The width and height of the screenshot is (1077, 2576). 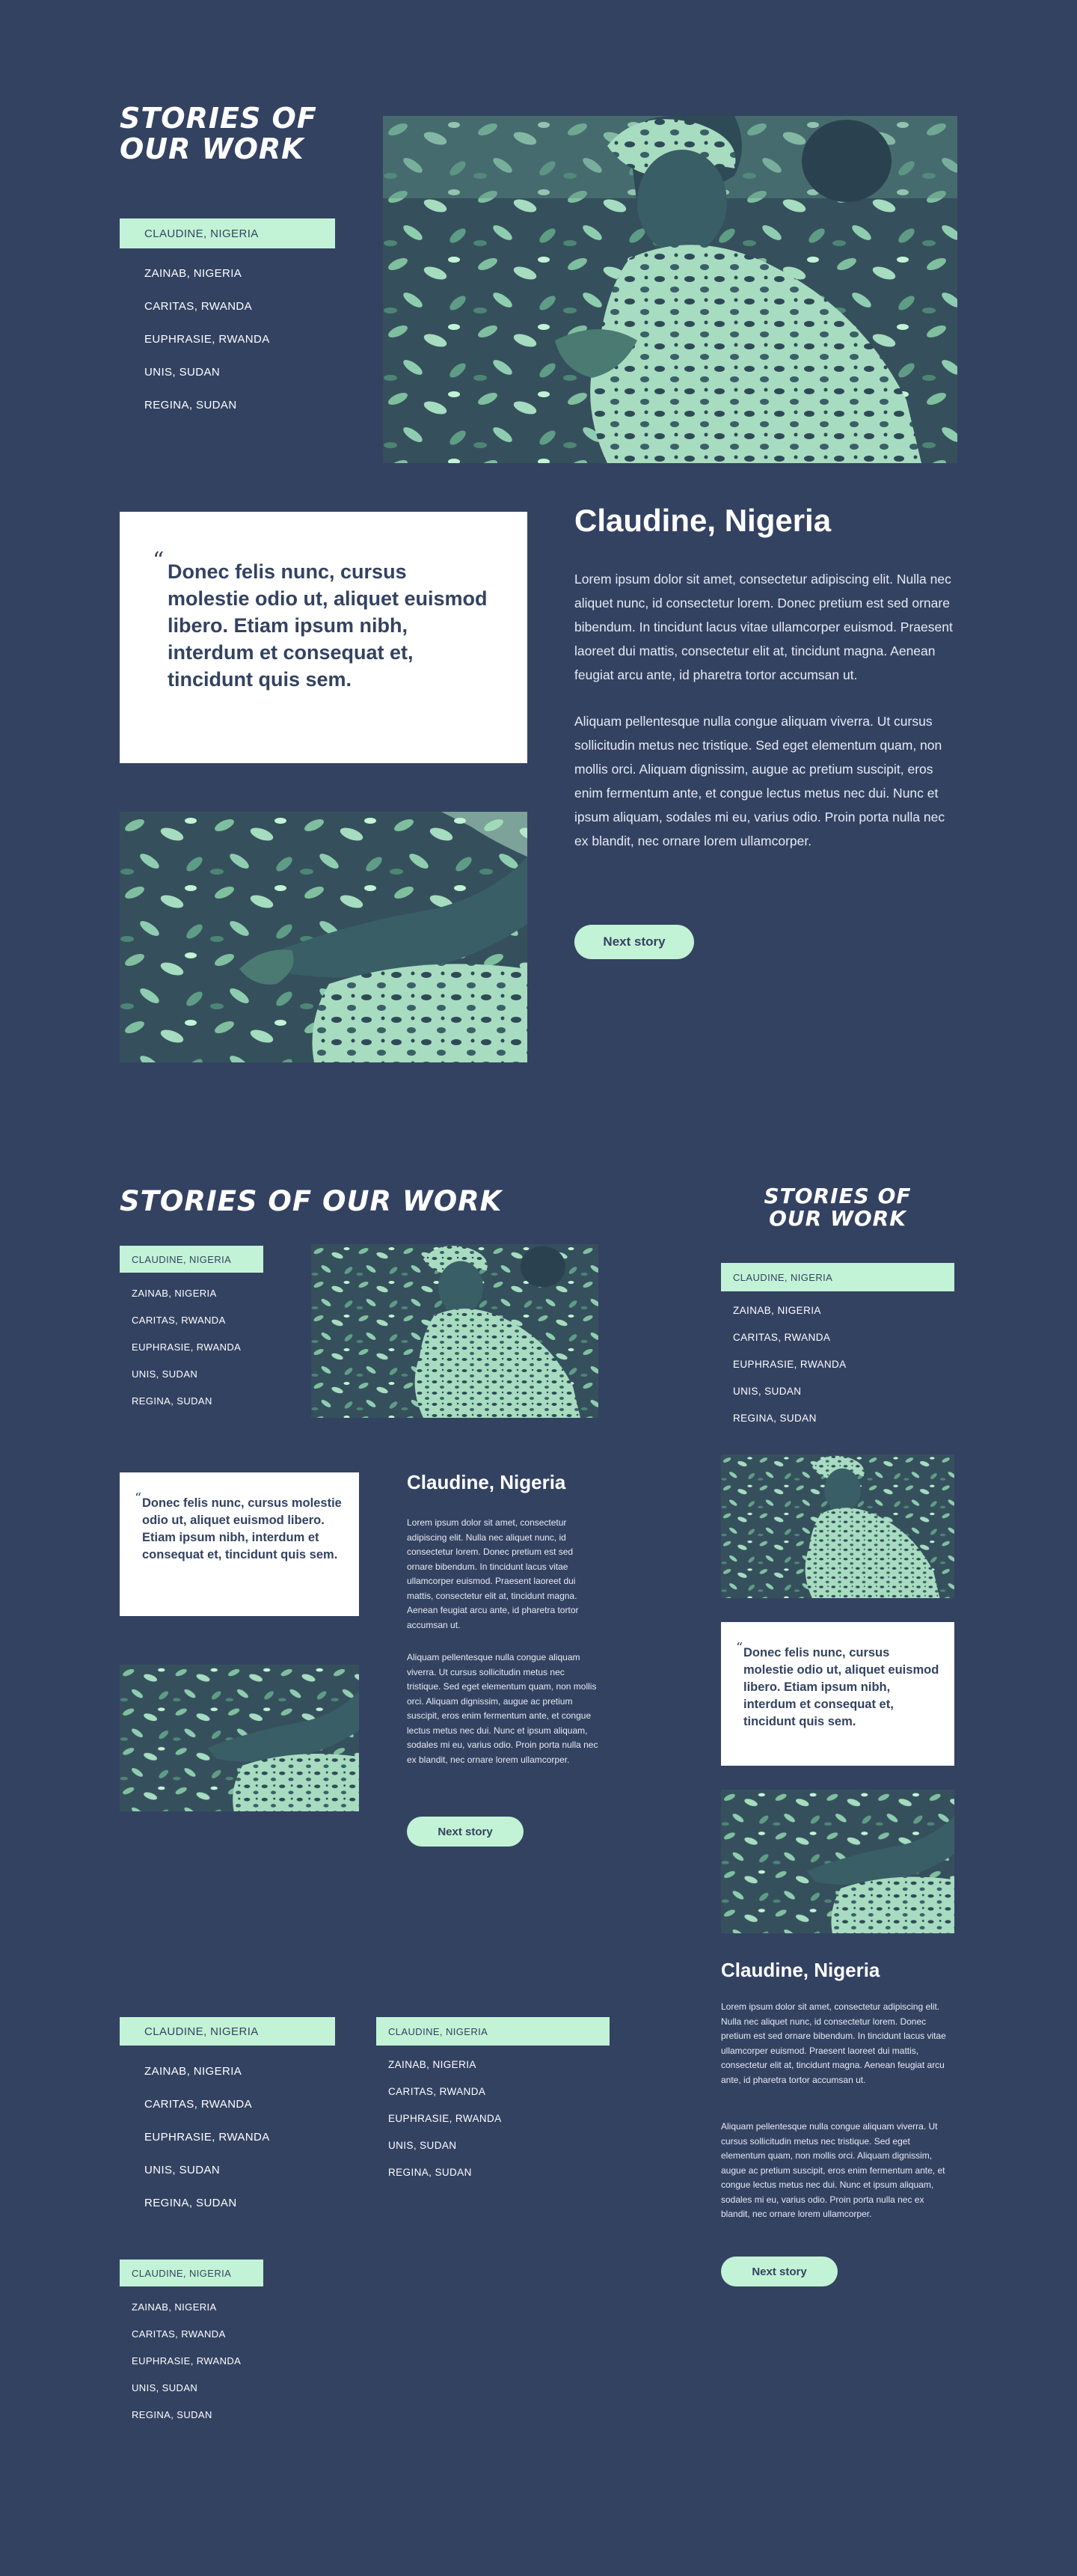 What do you see at coordinates (182, 373) in the screenshot?
I see `nav-item-unis: UNIS, SUDAN` at bounding box center [182, 373].